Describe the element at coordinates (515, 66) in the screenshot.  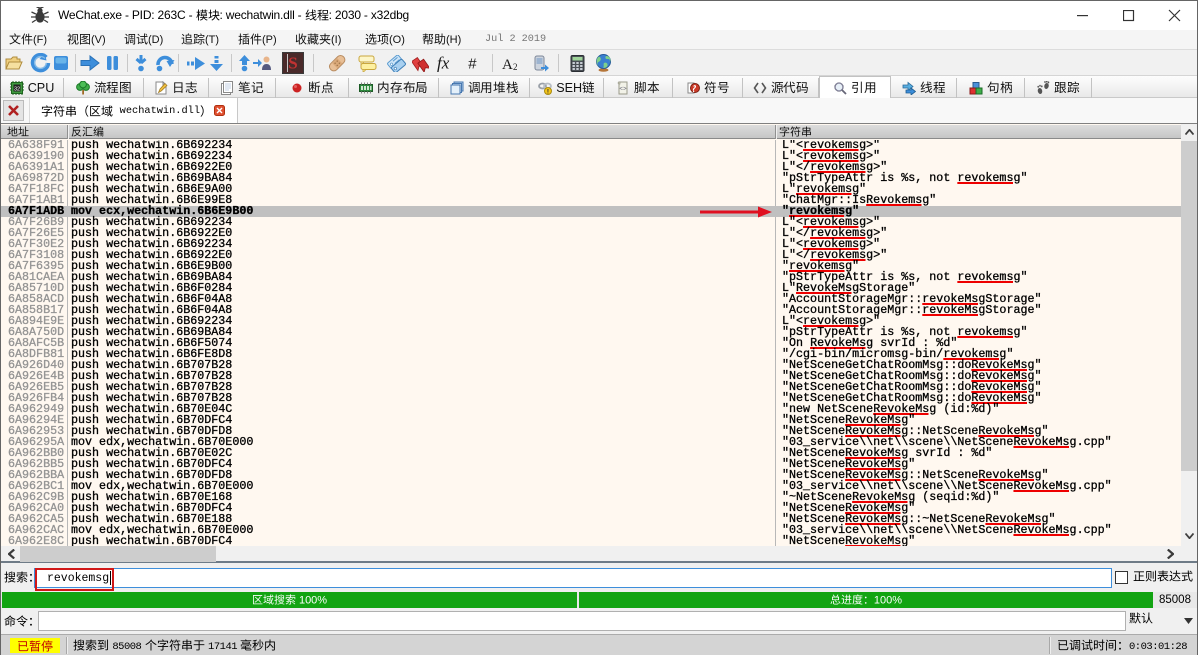
I see `svg-text: 2` at that location.